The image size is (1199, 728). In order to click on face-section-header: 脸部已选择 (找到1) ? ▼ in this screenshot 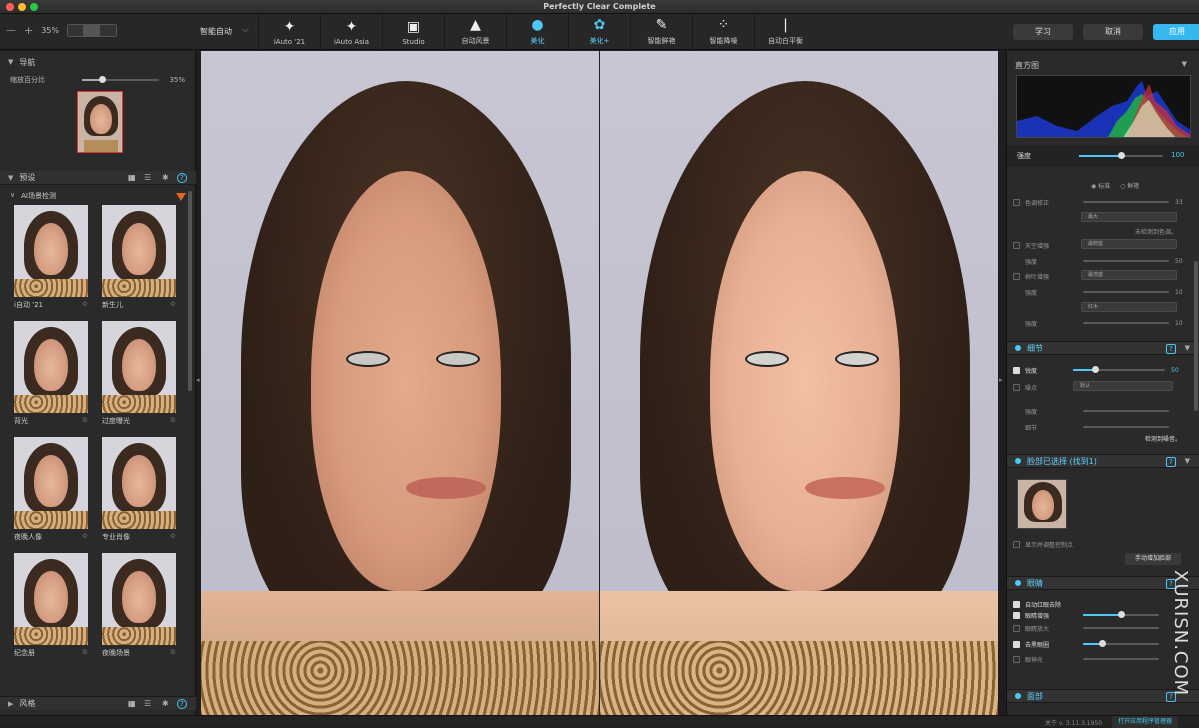, I will do `click(1103, 461)`.